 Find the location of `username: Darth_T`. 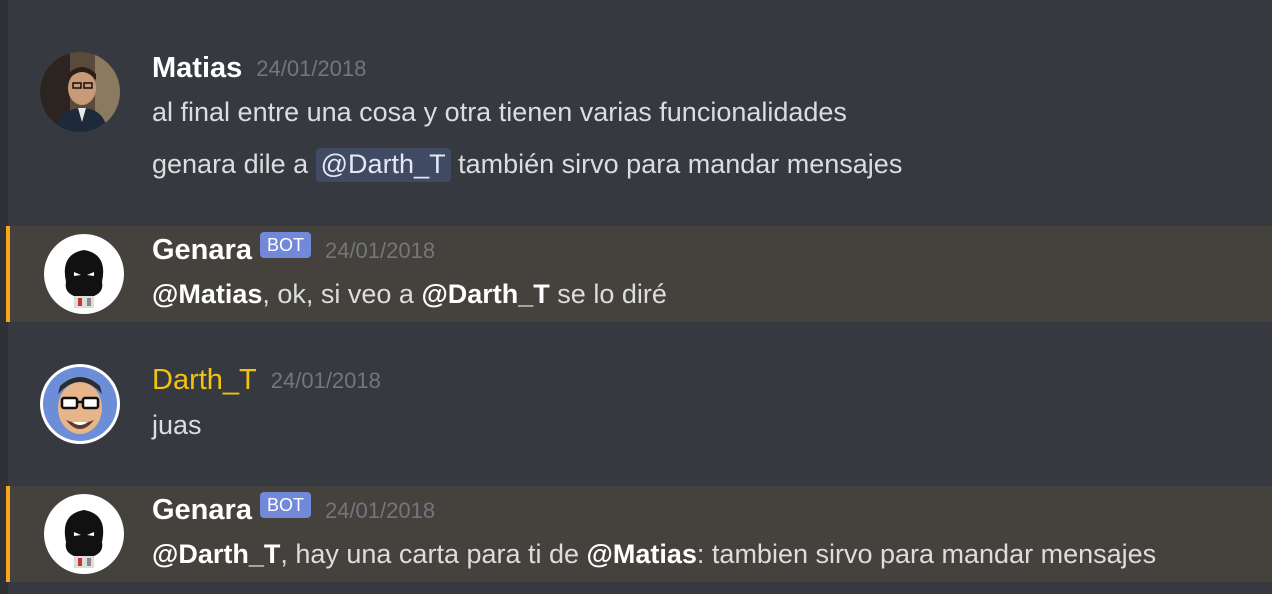

username: Darth_T is located at coordinates (204, 380).